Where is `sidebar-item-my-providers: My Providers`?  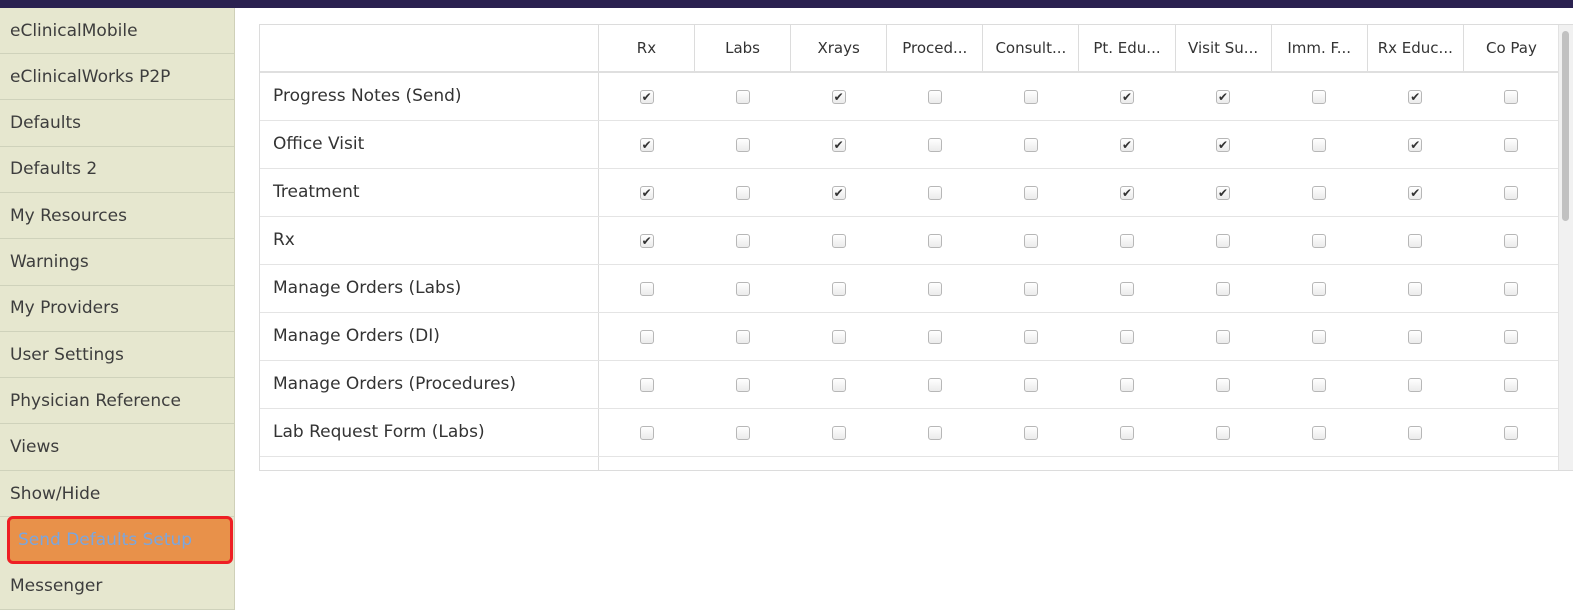
sidebar-item-my-providers: My Providers is located at coordinates (117, 309).